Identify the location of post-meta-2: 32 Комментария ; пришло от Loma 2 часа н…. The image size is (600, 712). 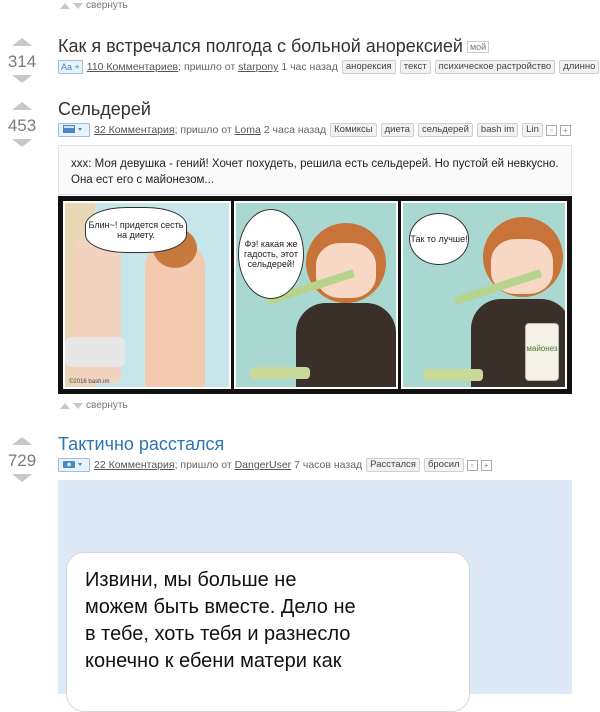
(314, 130).